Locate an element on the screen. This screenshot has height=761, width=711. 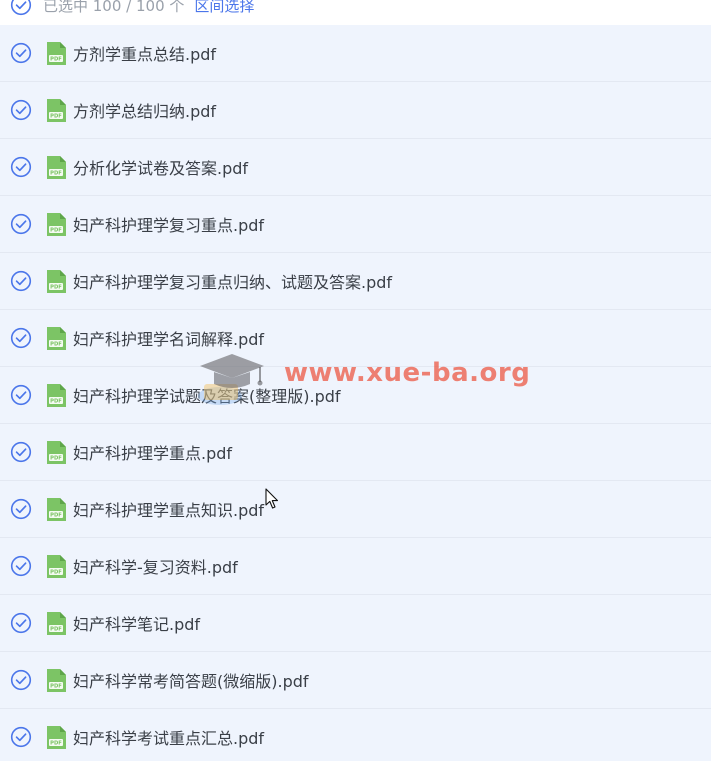
file-name: 妇产科学常考简答题(微缩版).pdf is located at coordinates (191, 681).